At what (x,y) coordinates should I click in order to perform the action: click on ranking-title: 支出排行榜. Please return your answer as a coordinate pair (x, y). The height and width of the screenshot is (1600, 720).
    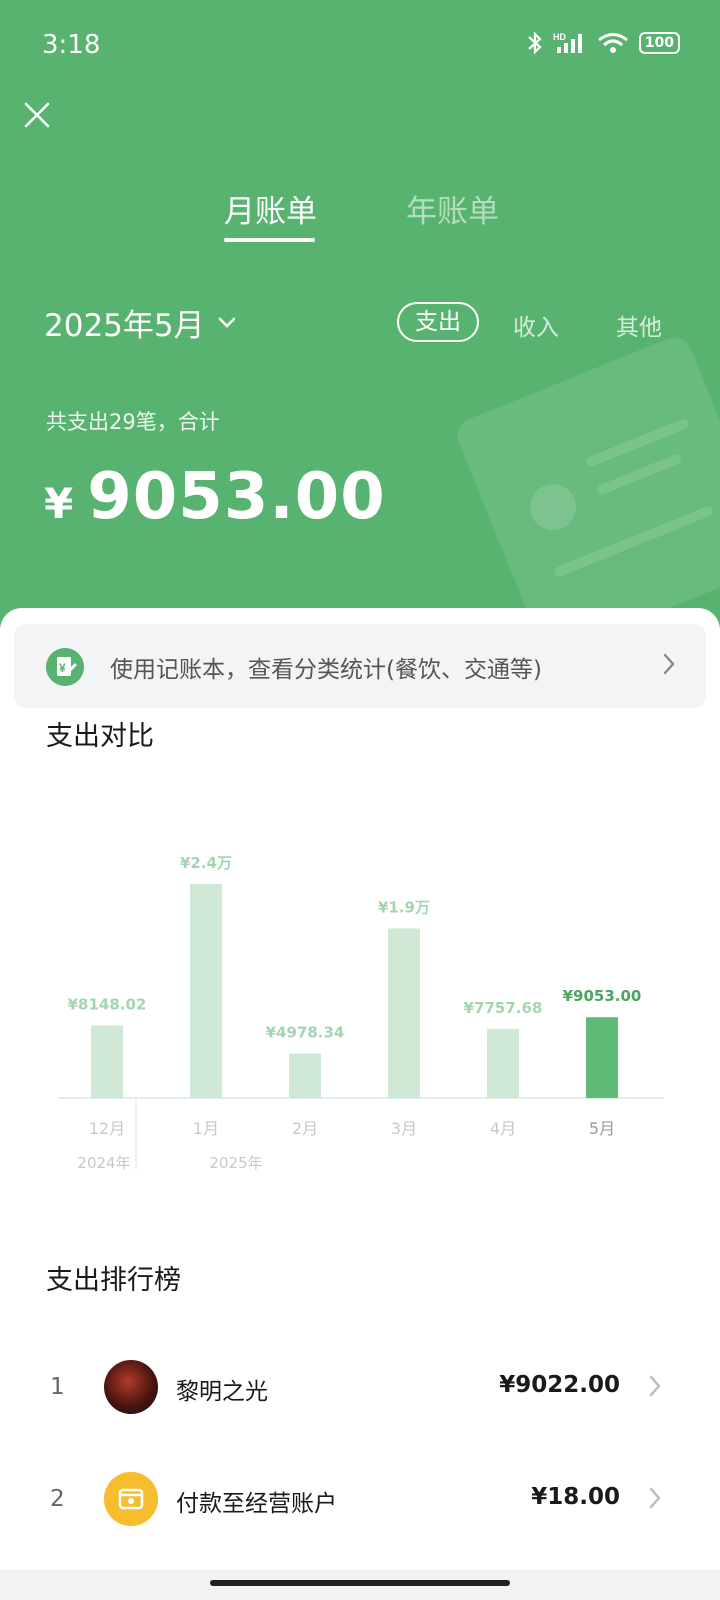
    Looking at the image, I should click on (113, 1280).